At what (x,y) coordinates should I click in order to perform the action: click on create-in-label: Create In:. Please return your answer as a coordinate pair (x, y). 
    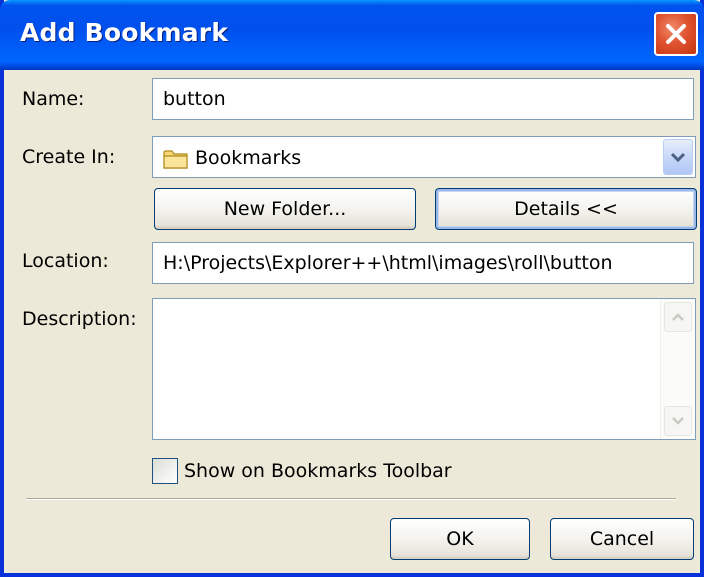
    Looking at the image, I should click on (69, 157).